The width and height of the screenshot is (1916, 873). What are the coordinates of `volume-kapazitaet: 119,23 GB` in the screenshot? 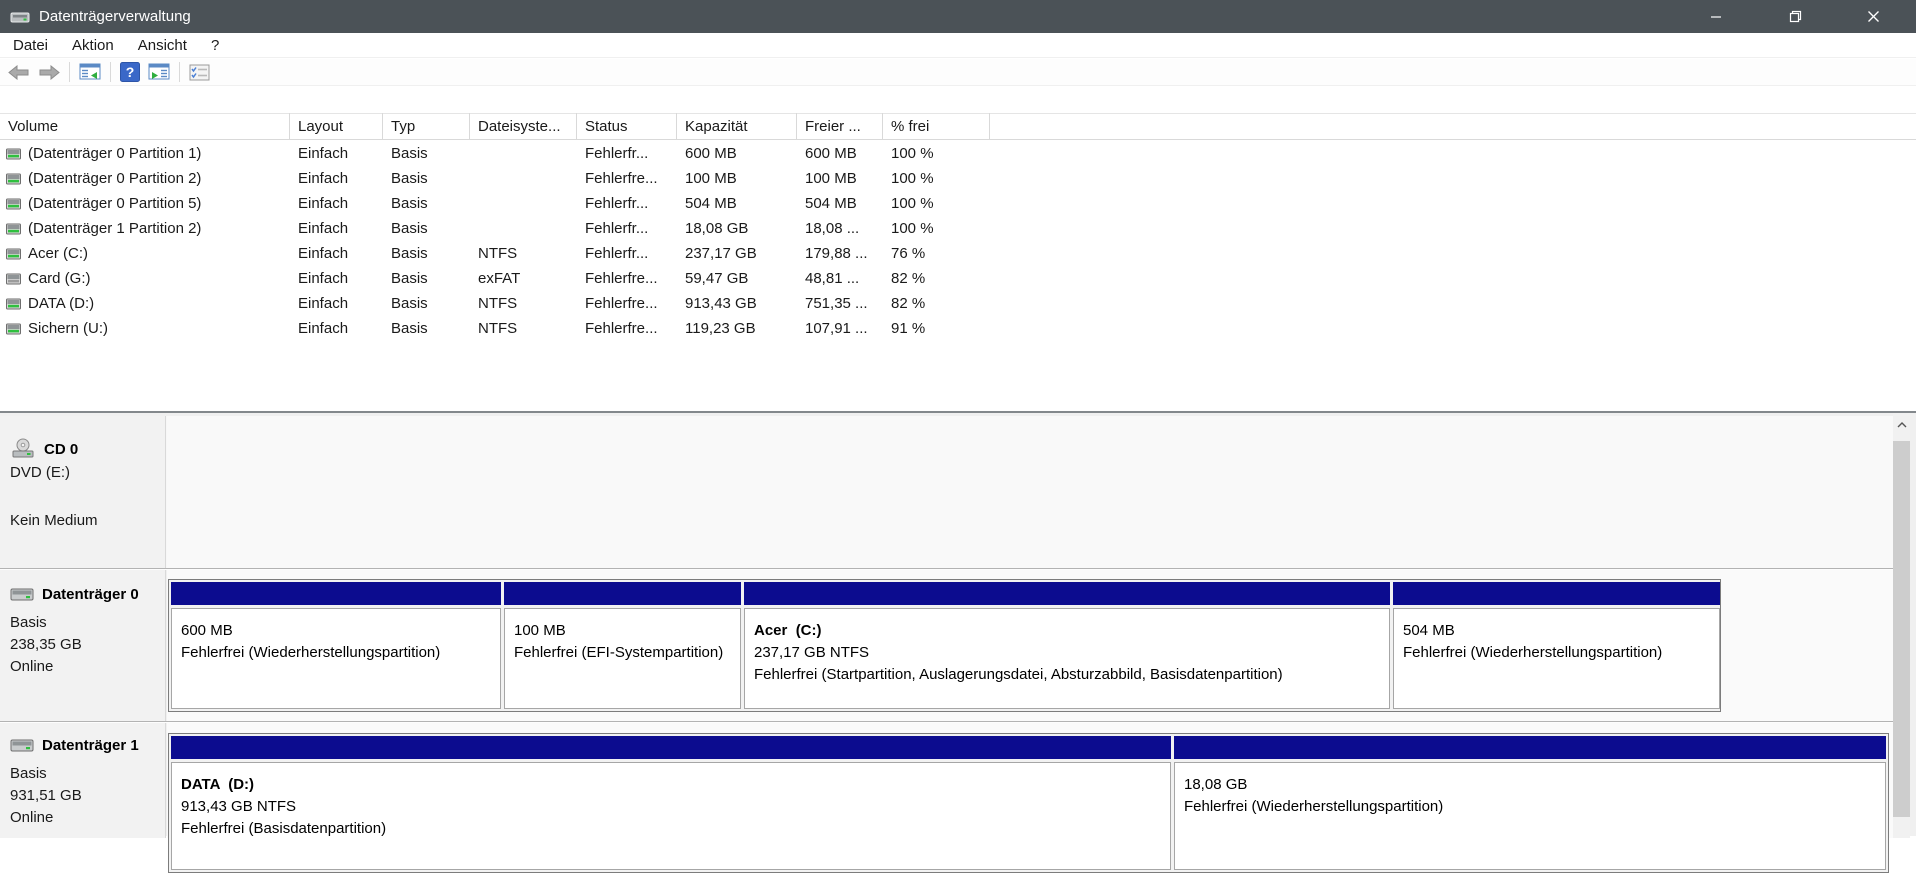 It's located at (720, 328).